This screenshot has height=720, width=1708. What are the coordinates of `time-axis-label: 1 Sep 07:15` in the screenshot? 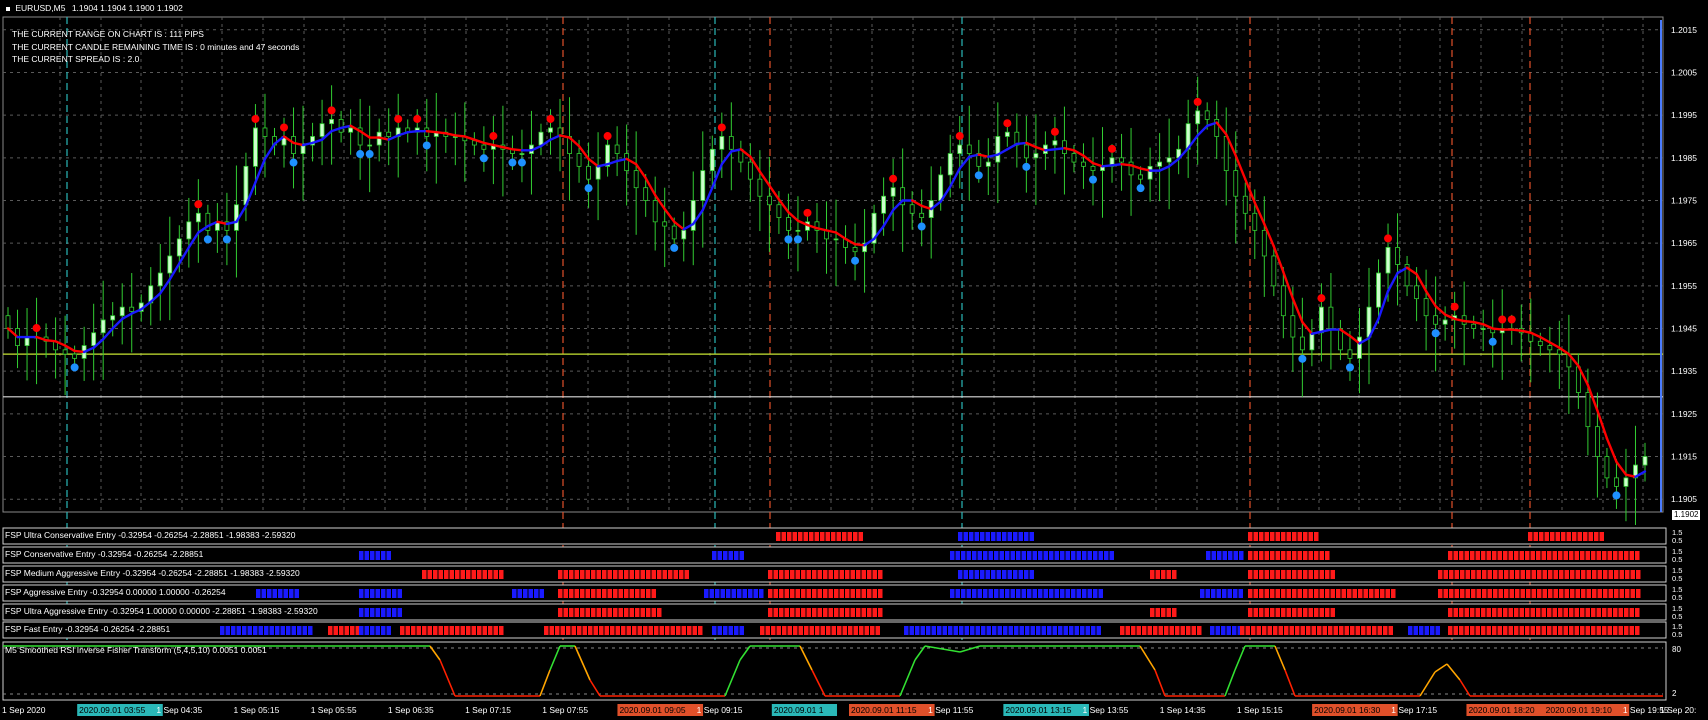 It's located at (488, 710).